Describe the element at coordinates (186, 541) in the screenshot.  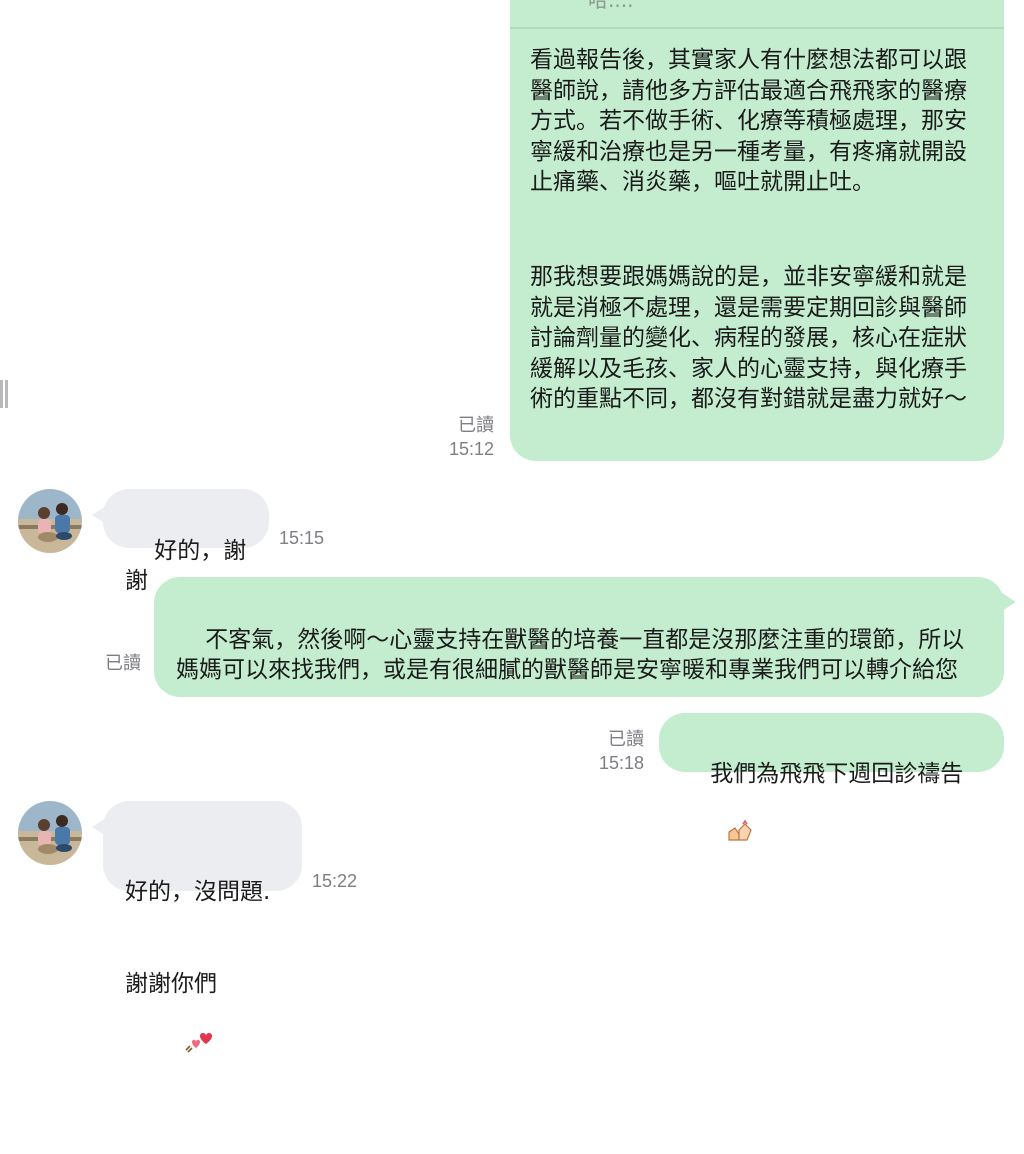
I see `message-bubble: 好的，謝謝` at that location.